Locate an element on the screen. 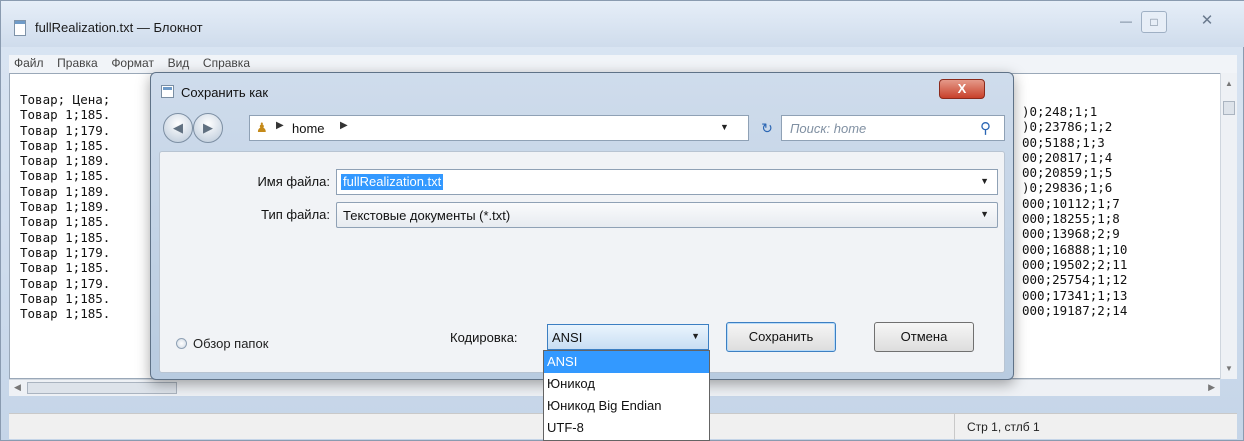  search-placeholder: Поиск: home is located at coordinates (828, 128).